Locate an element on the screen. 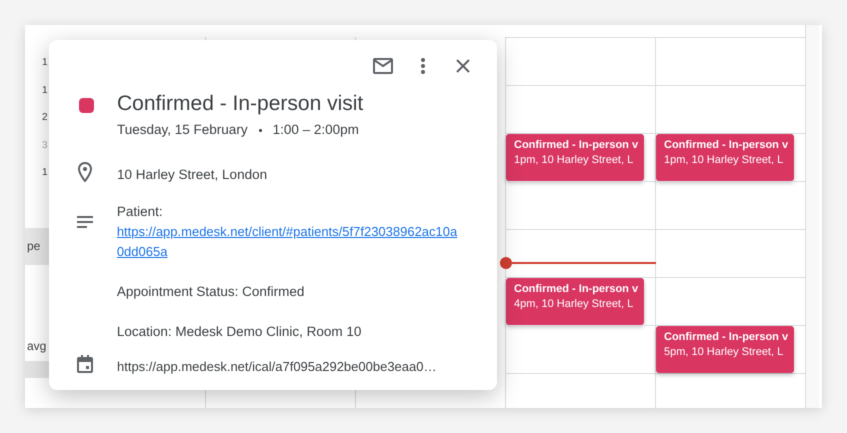 The height and width of the screenshot is (433, 847). side-panel-bar is located at coordinates (37, 369).